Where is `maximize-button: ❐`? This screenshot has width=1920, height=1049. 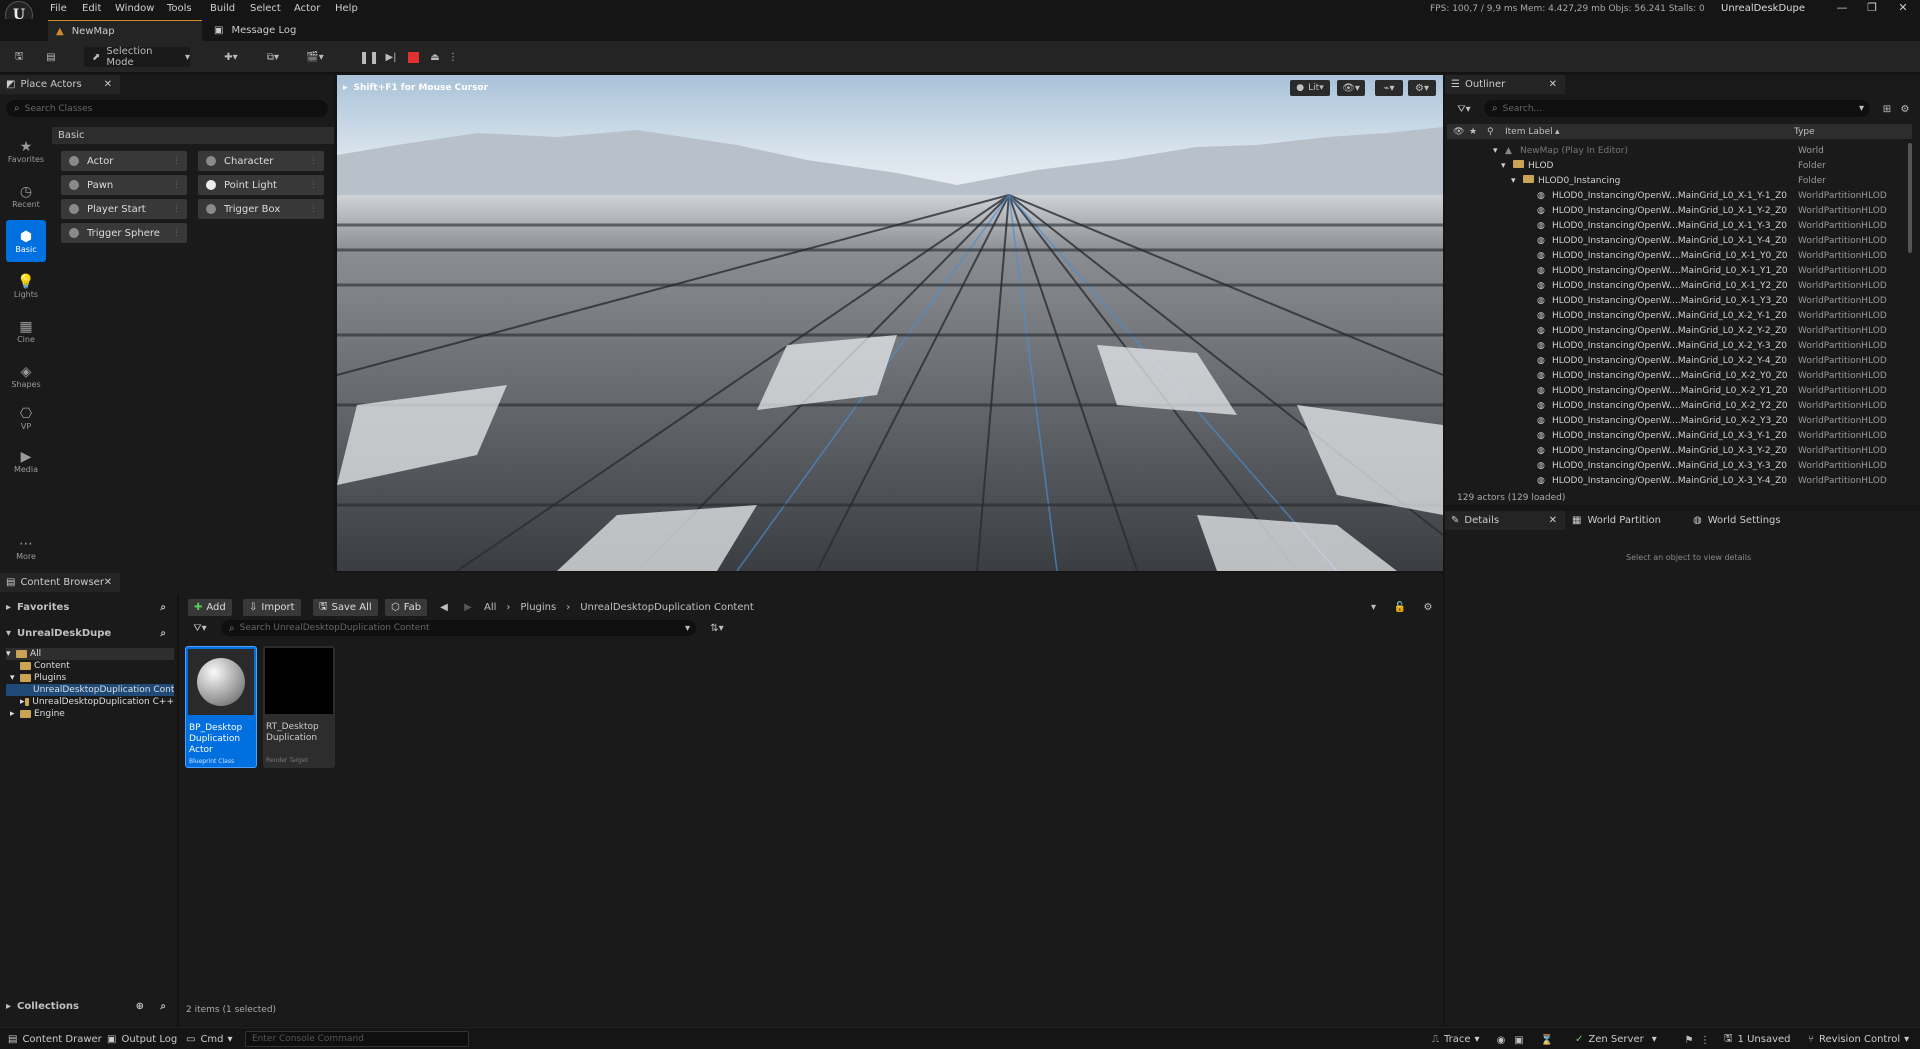 maximize-button: ❐ is located at coordinates (1872, 9).